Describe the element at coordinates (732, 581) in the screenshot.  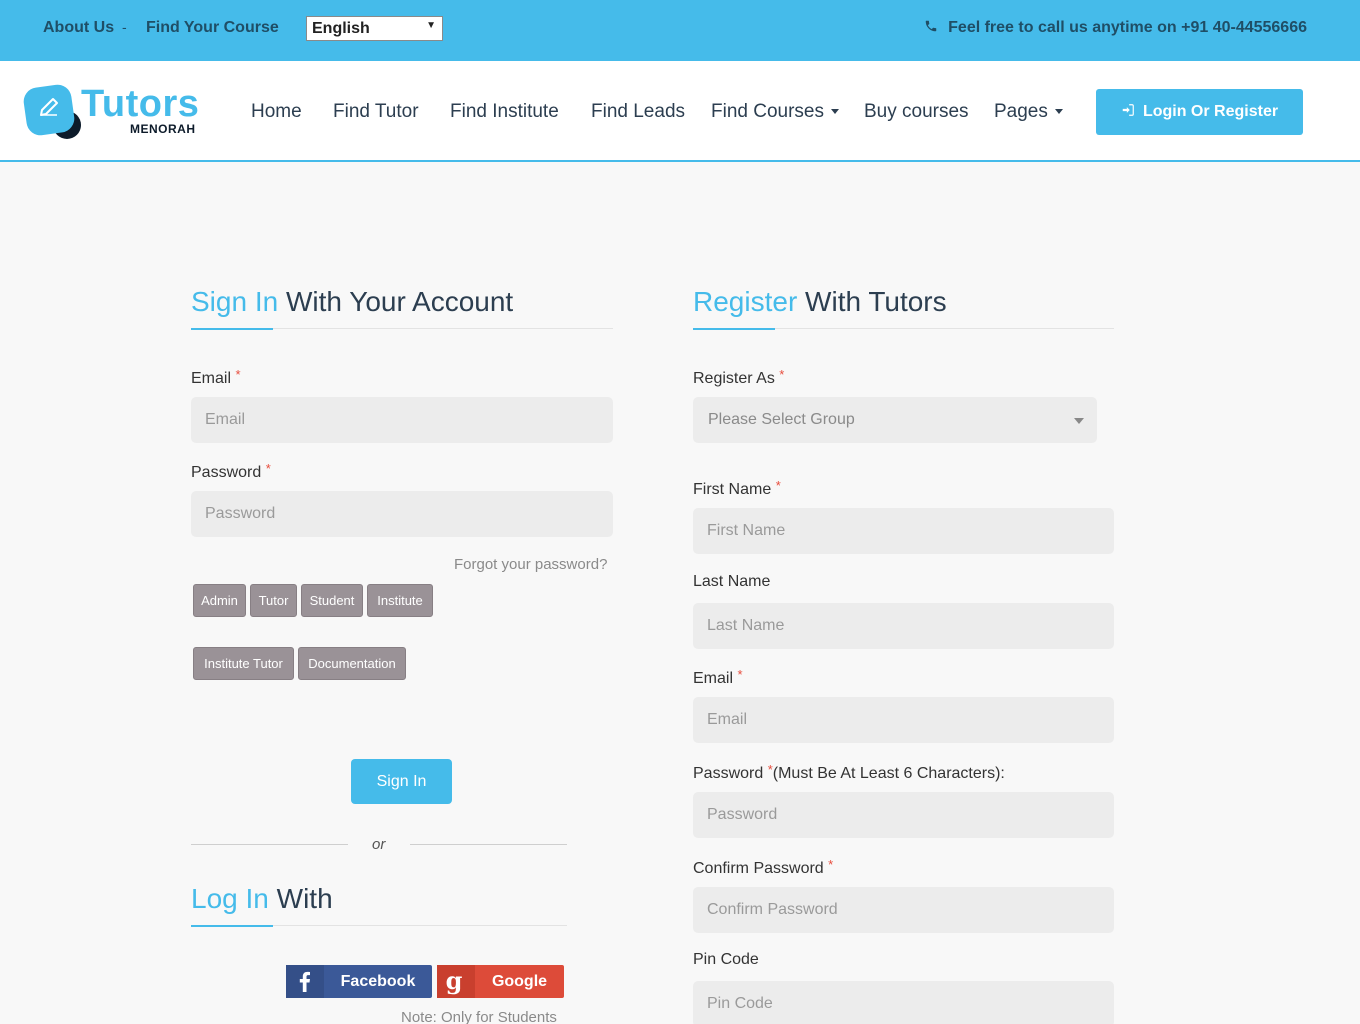
I see `last-name-label: Last Name` at that location.